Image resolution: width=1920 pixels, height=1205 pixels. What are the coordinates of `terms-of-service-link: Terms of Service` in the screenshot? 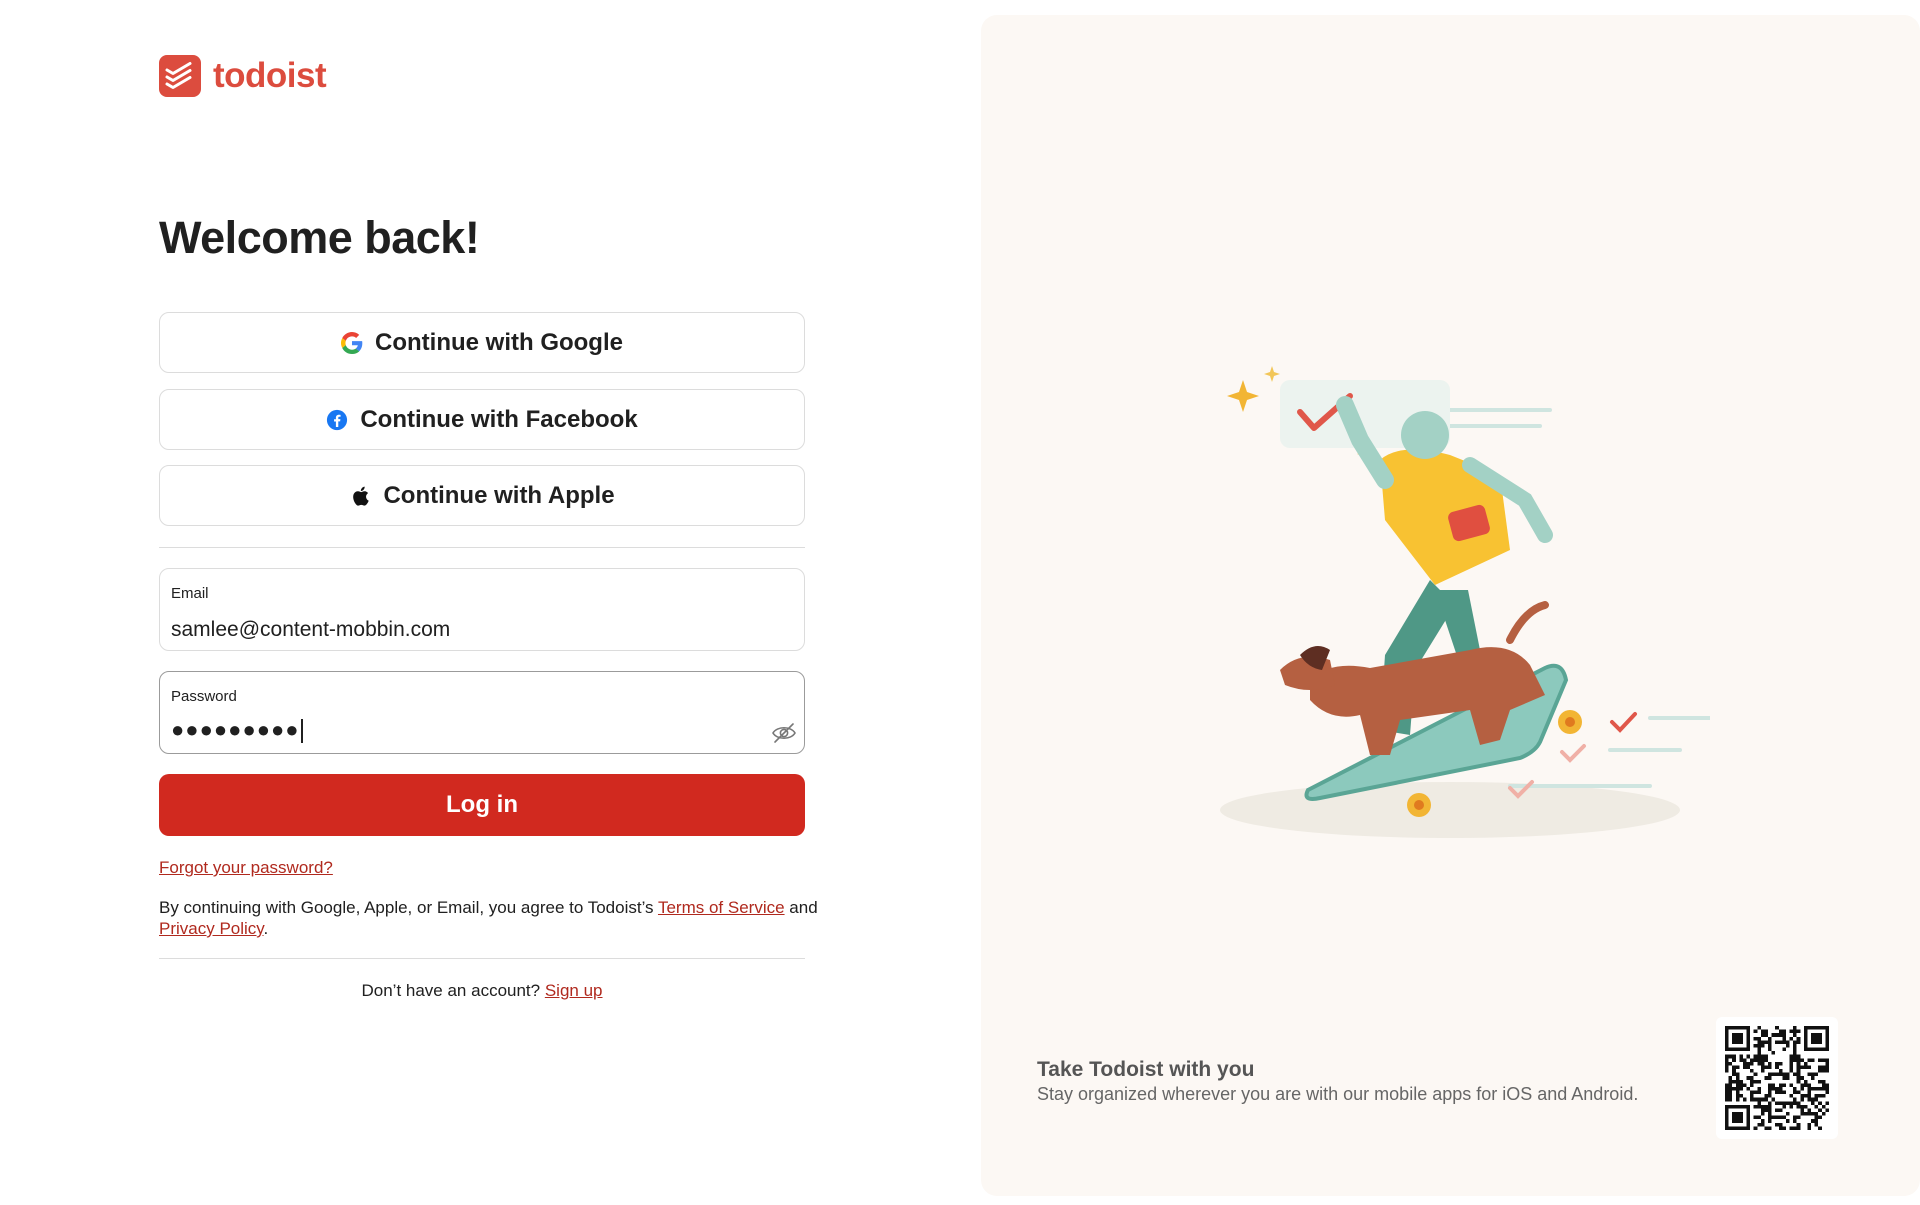 It's located at (721, 907).